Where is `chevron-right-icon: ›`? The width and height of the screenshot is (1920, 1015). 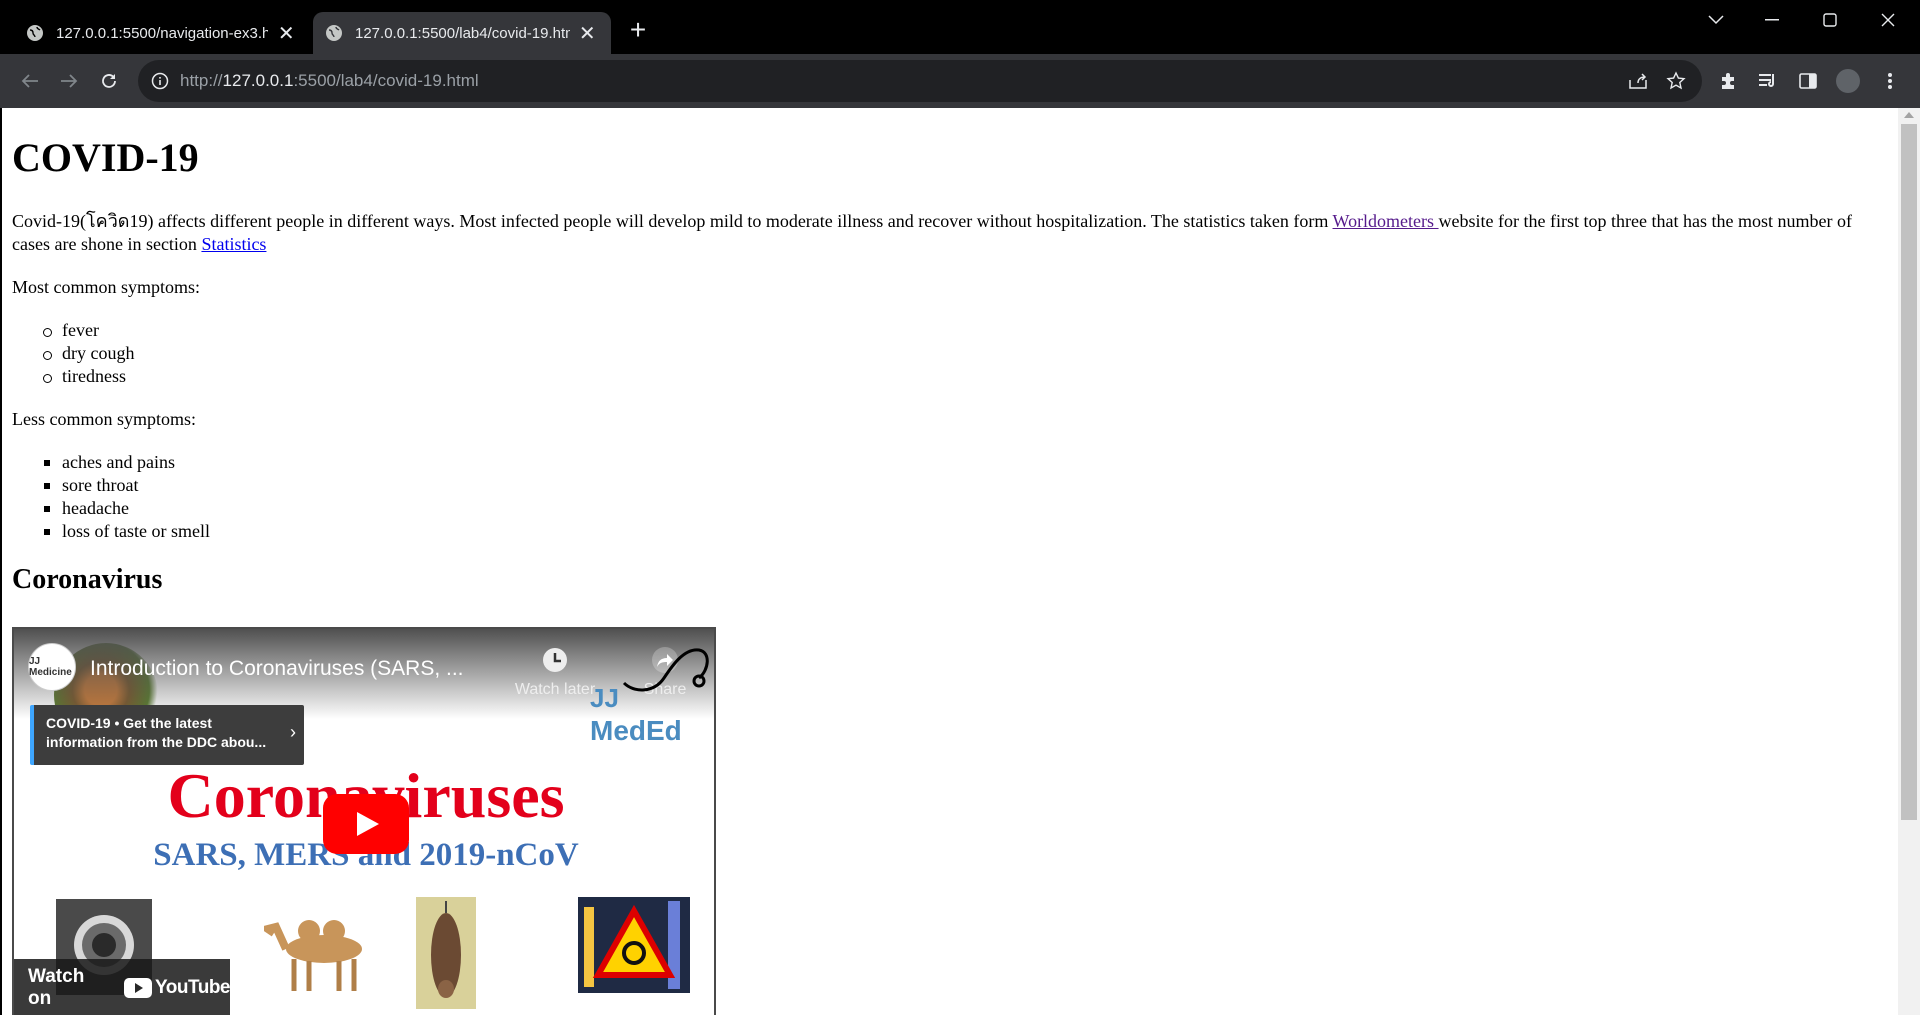 chevron-right-icon: › is located at coordinates (293, 732).